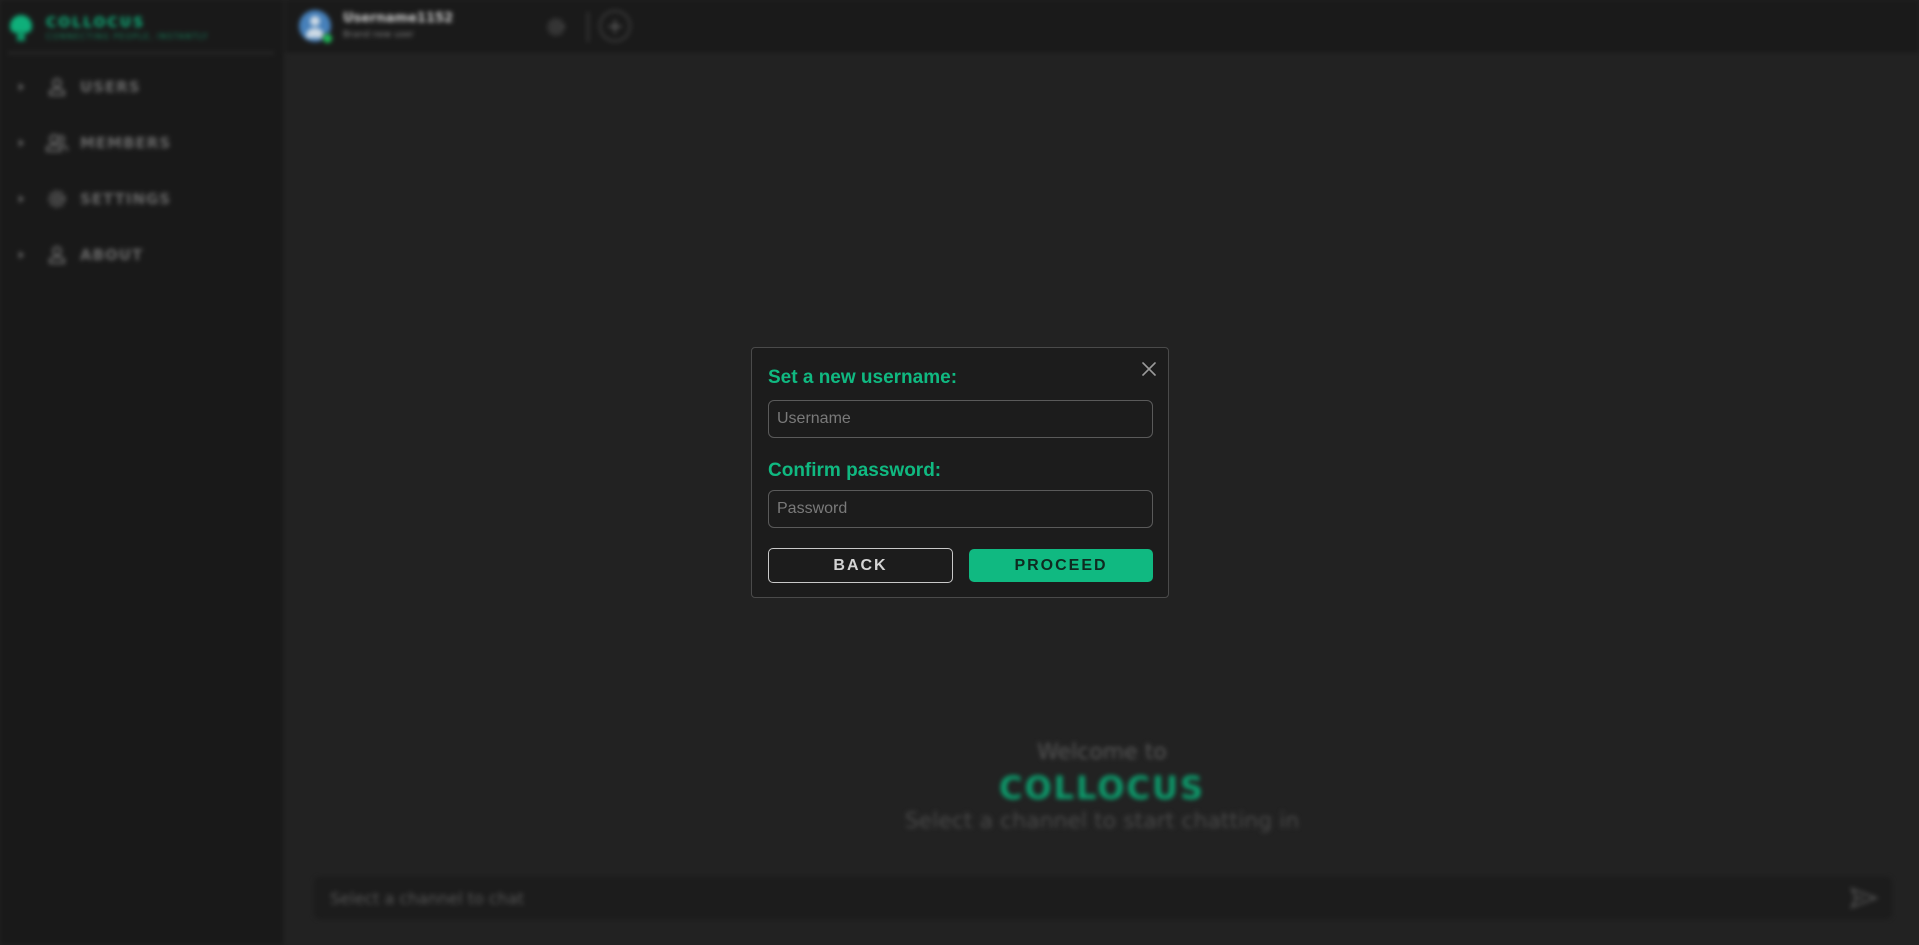 This screenshot has height=945, width=1919. I want to click on close-icon, so click(1149, 369).